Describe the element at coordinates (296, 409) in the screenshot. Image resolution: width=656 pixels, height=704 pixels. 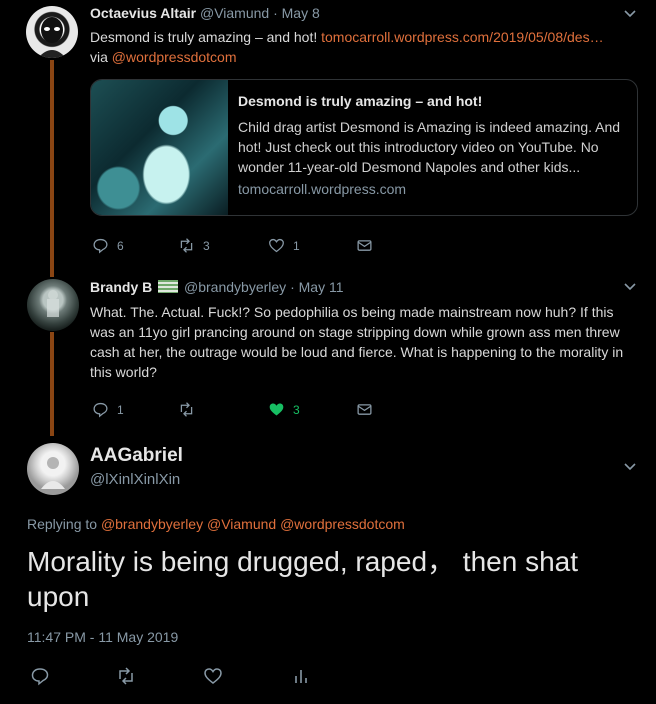
I see `like-count: 3` at that location.